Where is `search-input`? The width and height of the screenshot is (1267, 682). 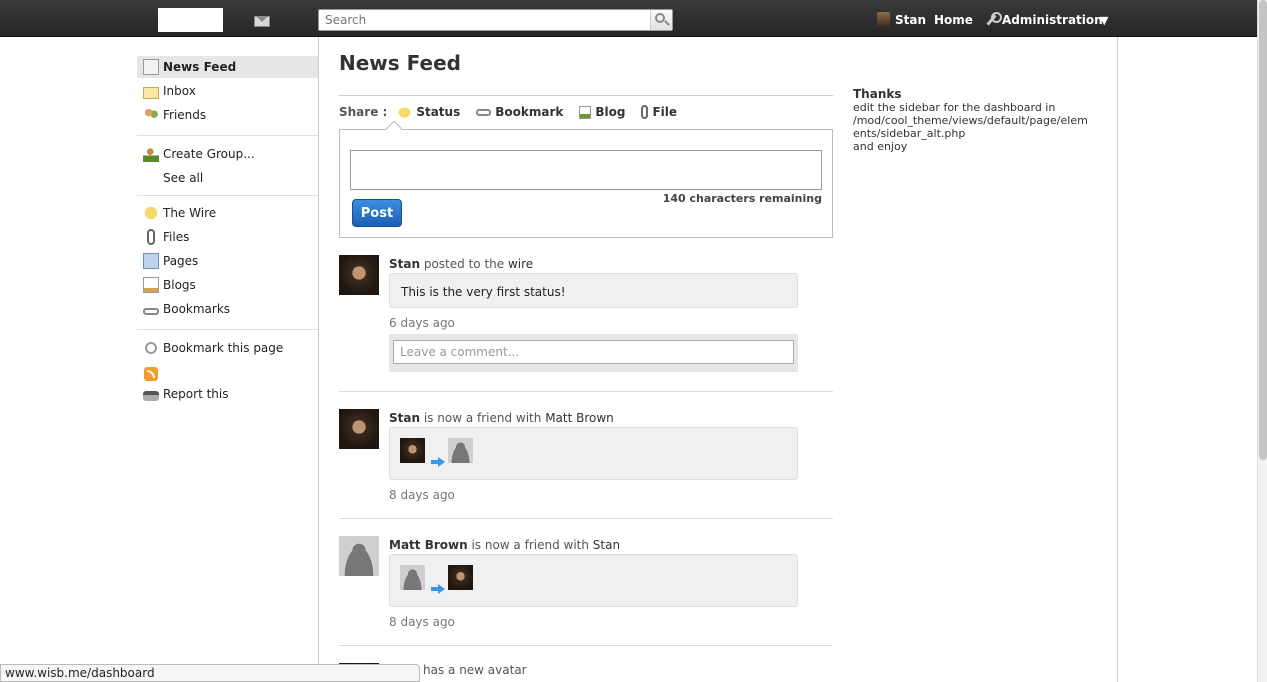 search-input is located at coordinates (484, 20).